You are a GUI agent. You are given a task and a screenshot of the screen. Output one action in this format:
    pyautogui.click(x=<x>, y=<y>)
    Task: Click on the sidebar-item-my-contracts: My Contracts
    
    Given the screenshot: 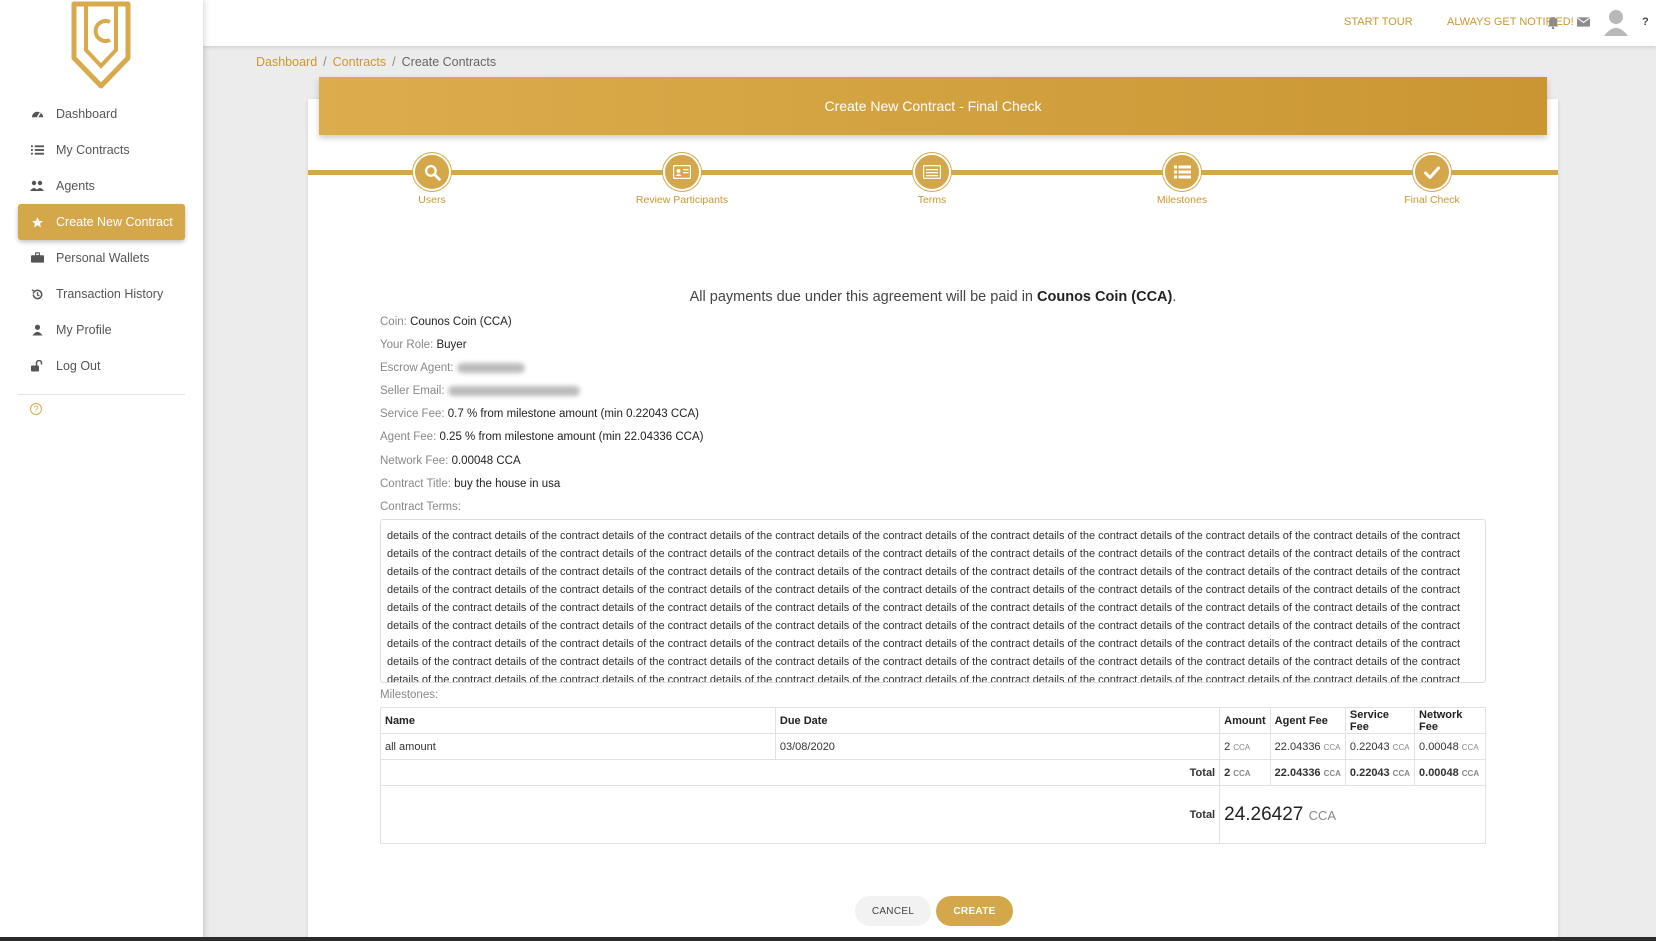 What is the action you would take?
    pyautogui.click(x=101, y=150)
    